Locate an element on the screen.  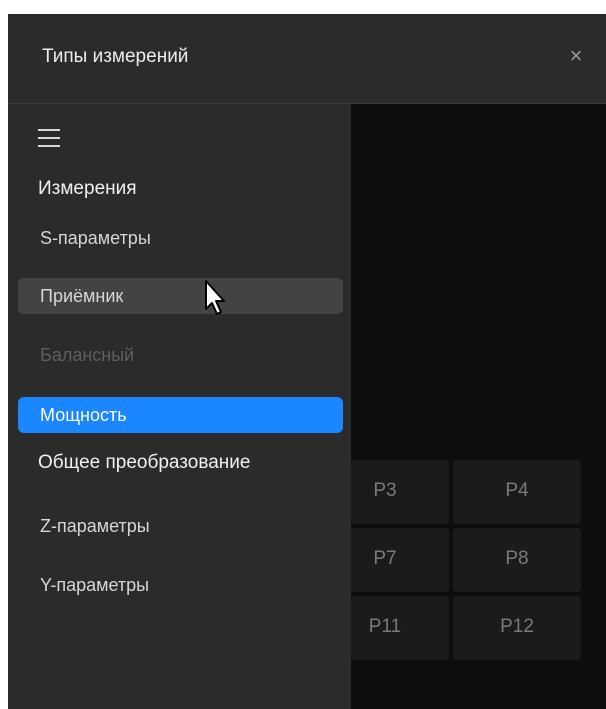
port-label: P8 is located at coordinates (517, 558).